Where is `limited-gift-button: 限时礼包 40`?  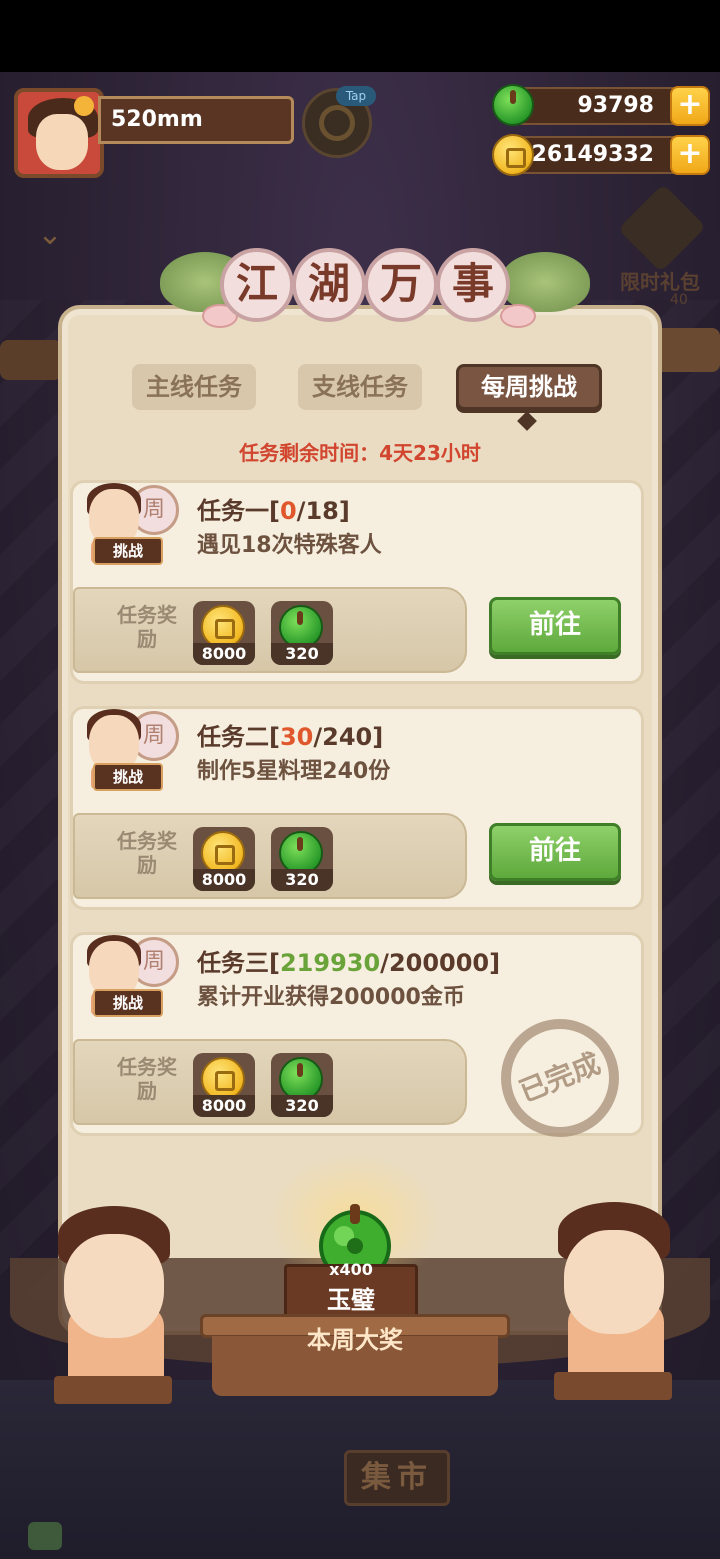 limited-gift-button: 限时礼包 40 is located at coordinates (660, 250).